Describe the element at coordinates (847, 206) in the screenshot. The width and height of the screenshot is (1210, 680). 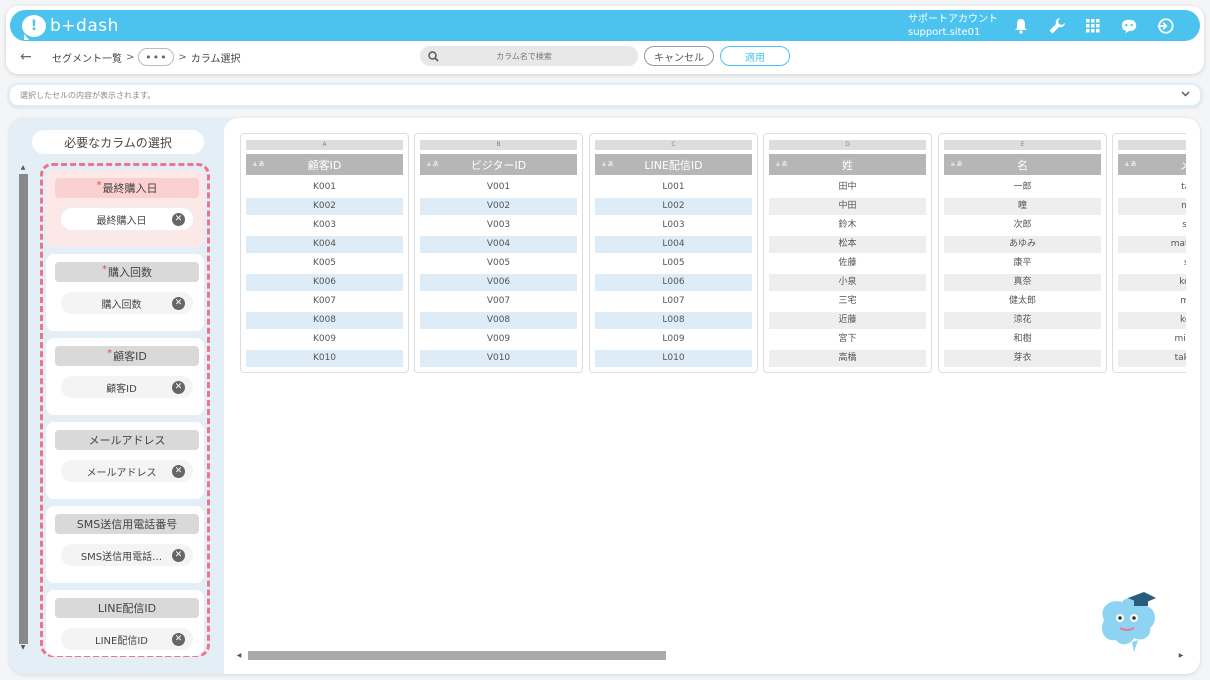
I see `grid-cell: 中田` at that location.